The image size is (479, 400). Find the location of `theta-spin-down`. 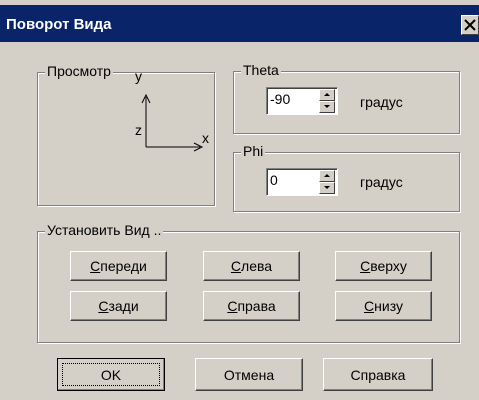

theta-spin-down is located at coordinates (327, 107).